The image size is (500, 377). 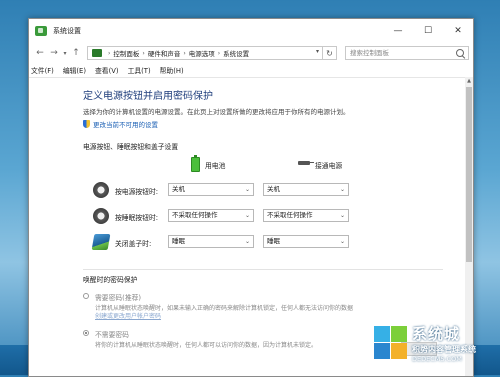 What do you see at coordinates (65, 53) in the screenshot?
I see `recent-dropdown-icon: ▾` at bounding box center [65, 53].